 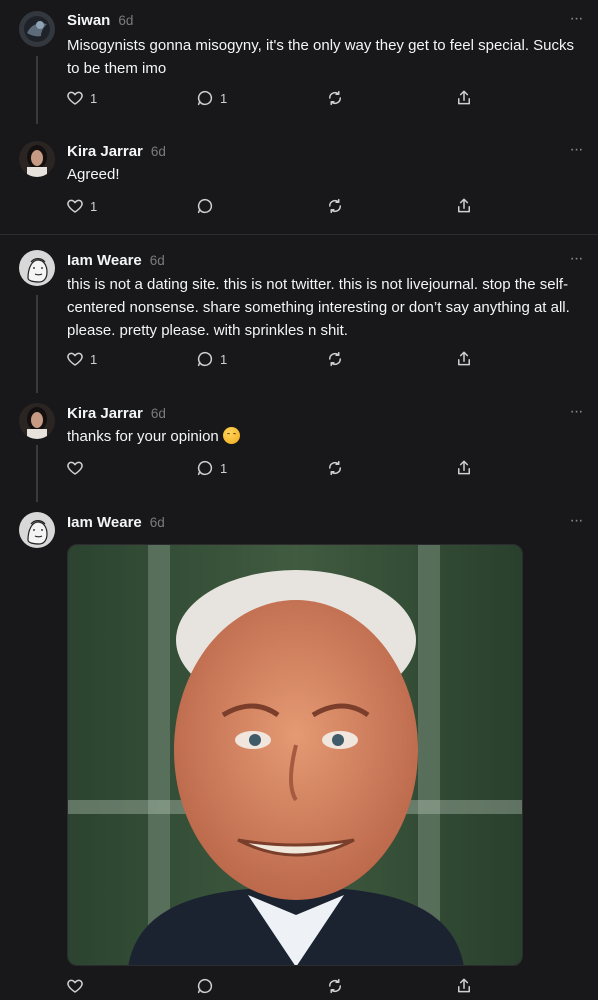 I want to click on post-header: Siwan 6d, so click(x=100, y=22).